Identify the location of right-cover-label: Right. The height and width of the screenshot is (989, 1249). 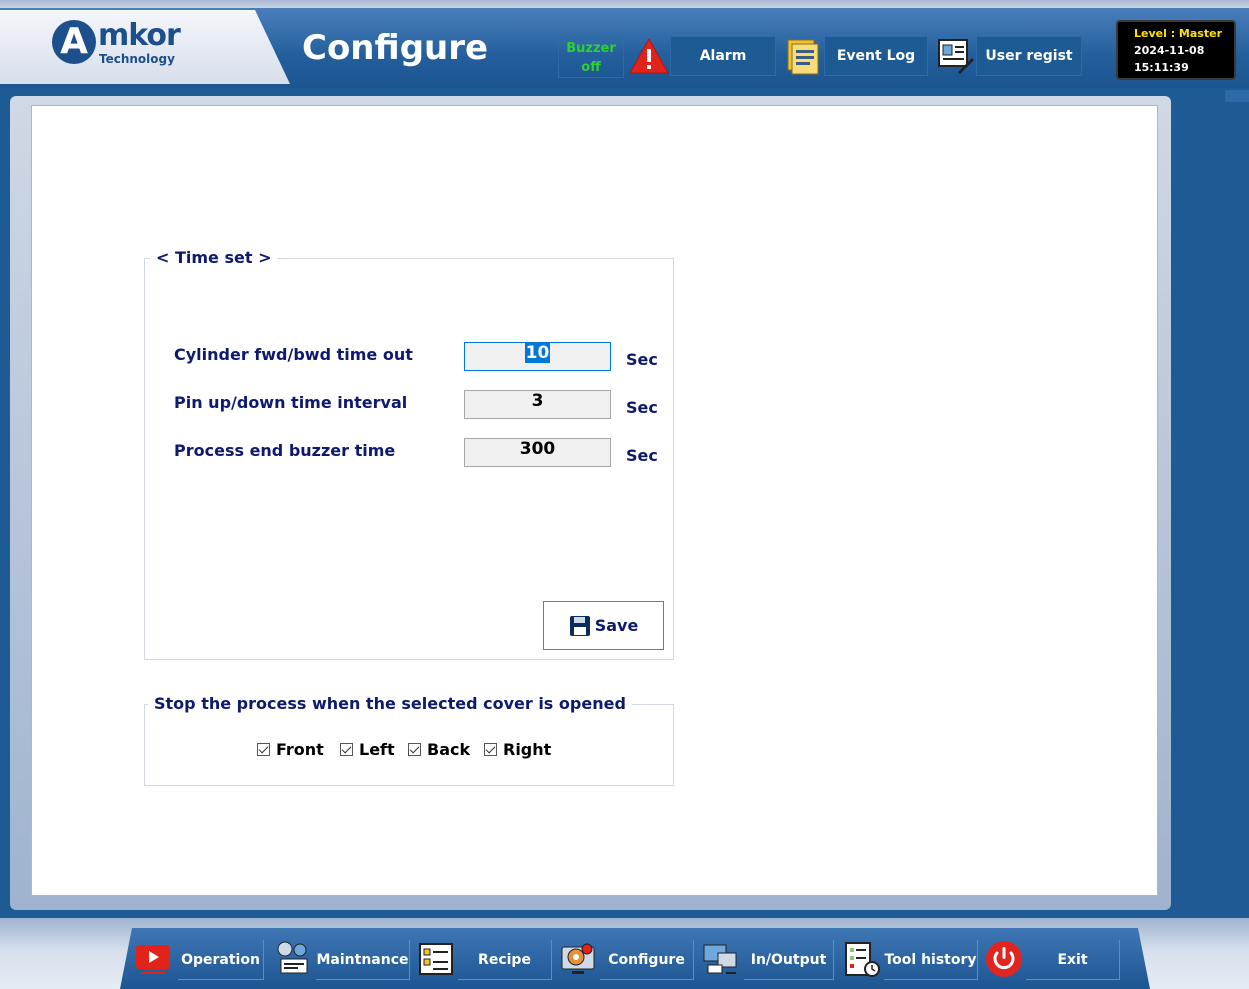
(527, 749).